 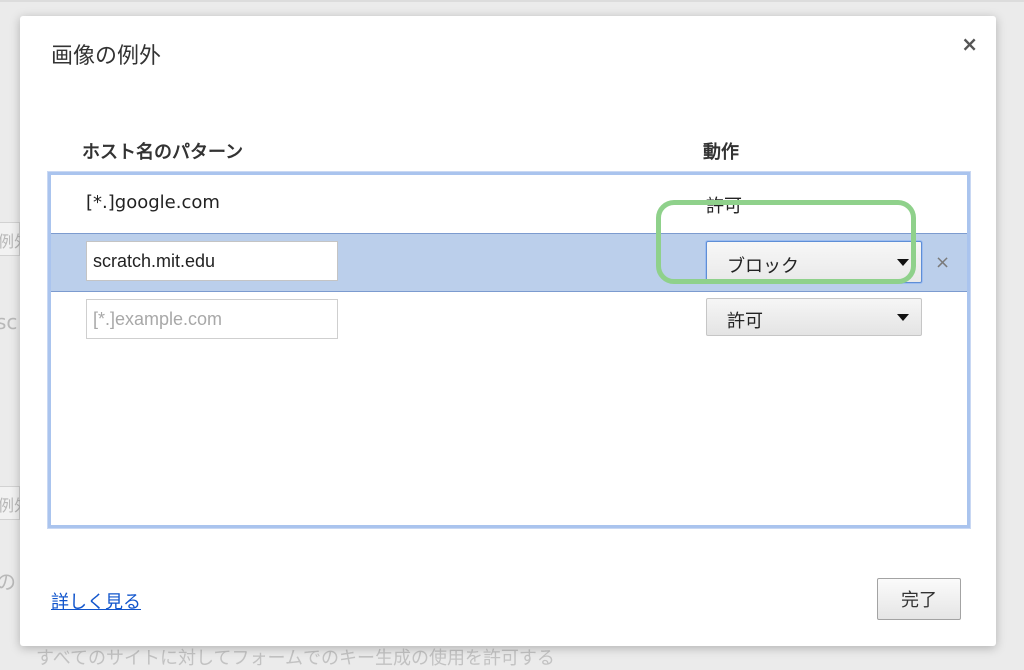 I want to click on learn-more-link: 詳しく見る, so click(x=96, y=601).